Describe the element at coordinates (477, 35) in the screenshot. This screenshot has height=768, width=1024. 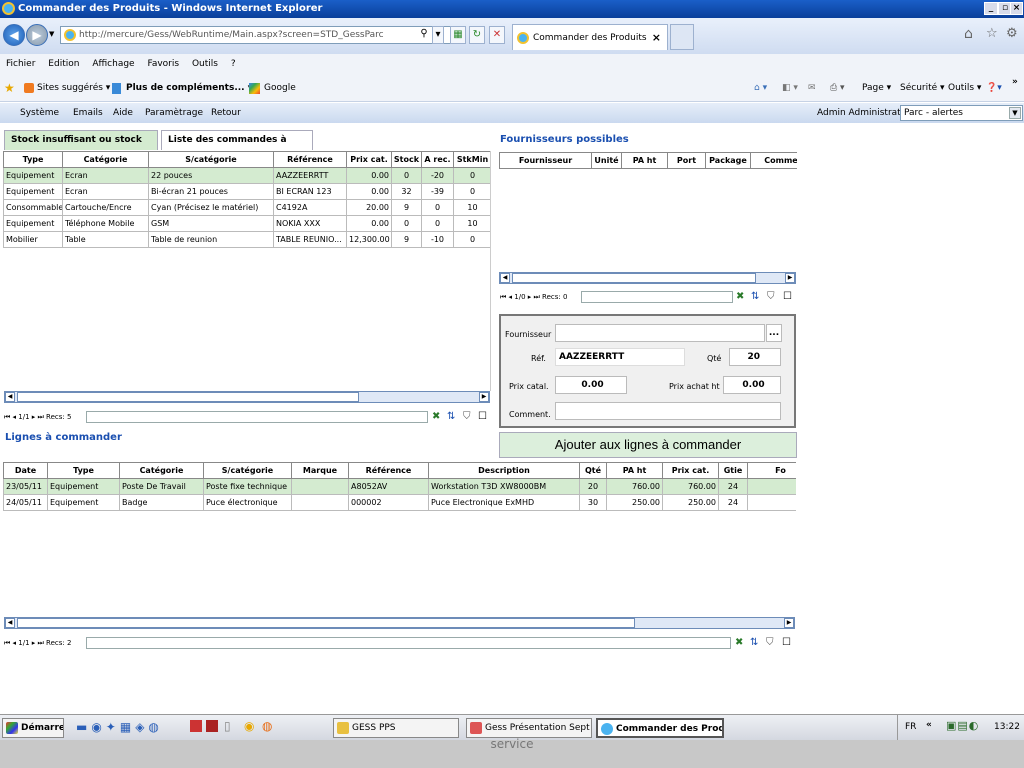
I see `refresh-icon: ↻` at that location.